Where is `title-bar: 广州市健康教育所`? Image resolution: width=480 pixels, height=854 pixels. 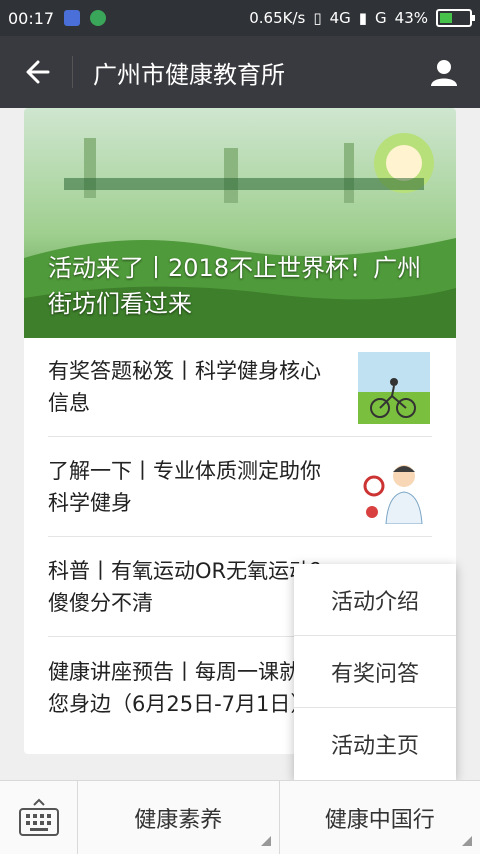 title-bar: 广州市健康教育所 is located at coordinates (240, 72).